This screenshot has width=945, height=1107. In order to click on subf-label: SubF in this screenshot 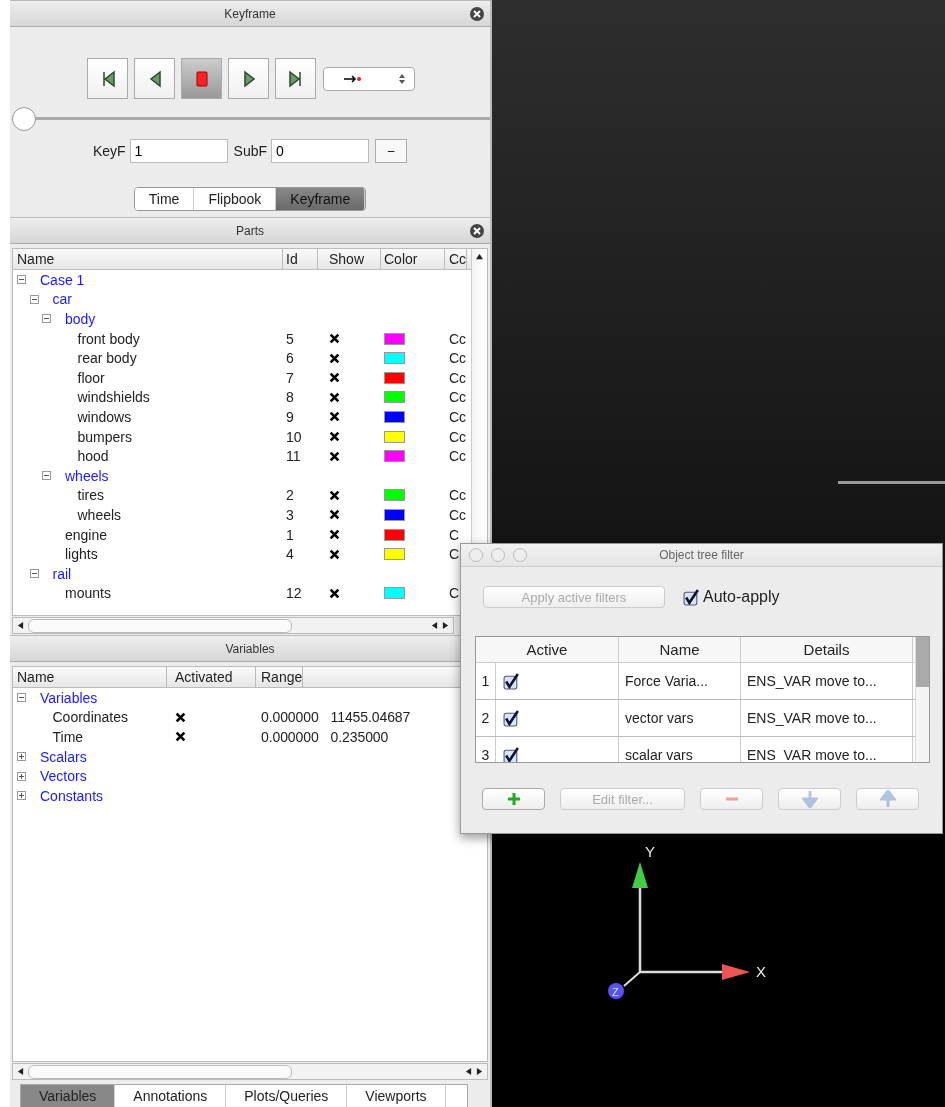, I will do `click(250, 151)`.